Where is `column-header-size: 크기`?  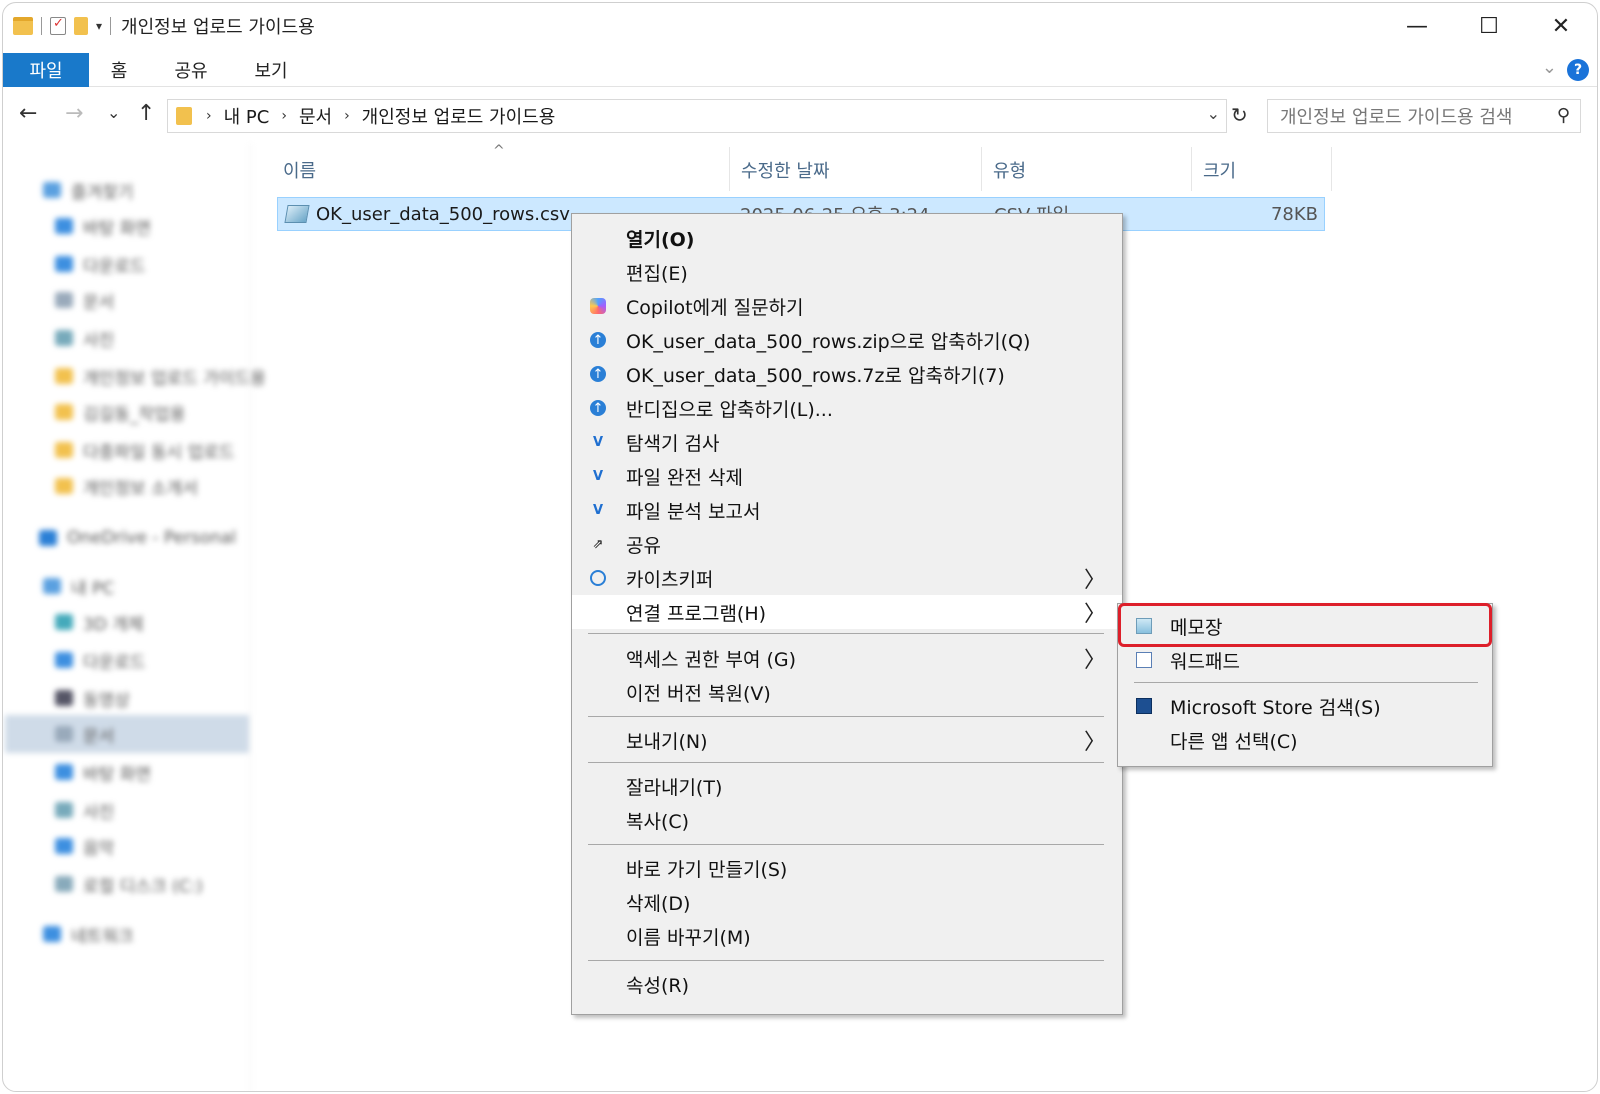 column-header-size: 크기 is located at coordinates (1219, 170).